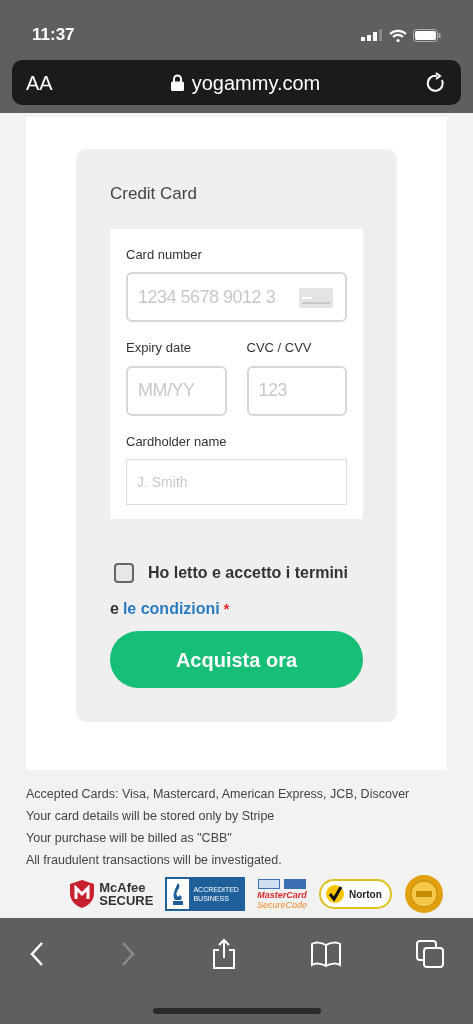 The height and width of the screenshot is (1024, 473). I want to click on text-size-button: AA, so click(46, 82).